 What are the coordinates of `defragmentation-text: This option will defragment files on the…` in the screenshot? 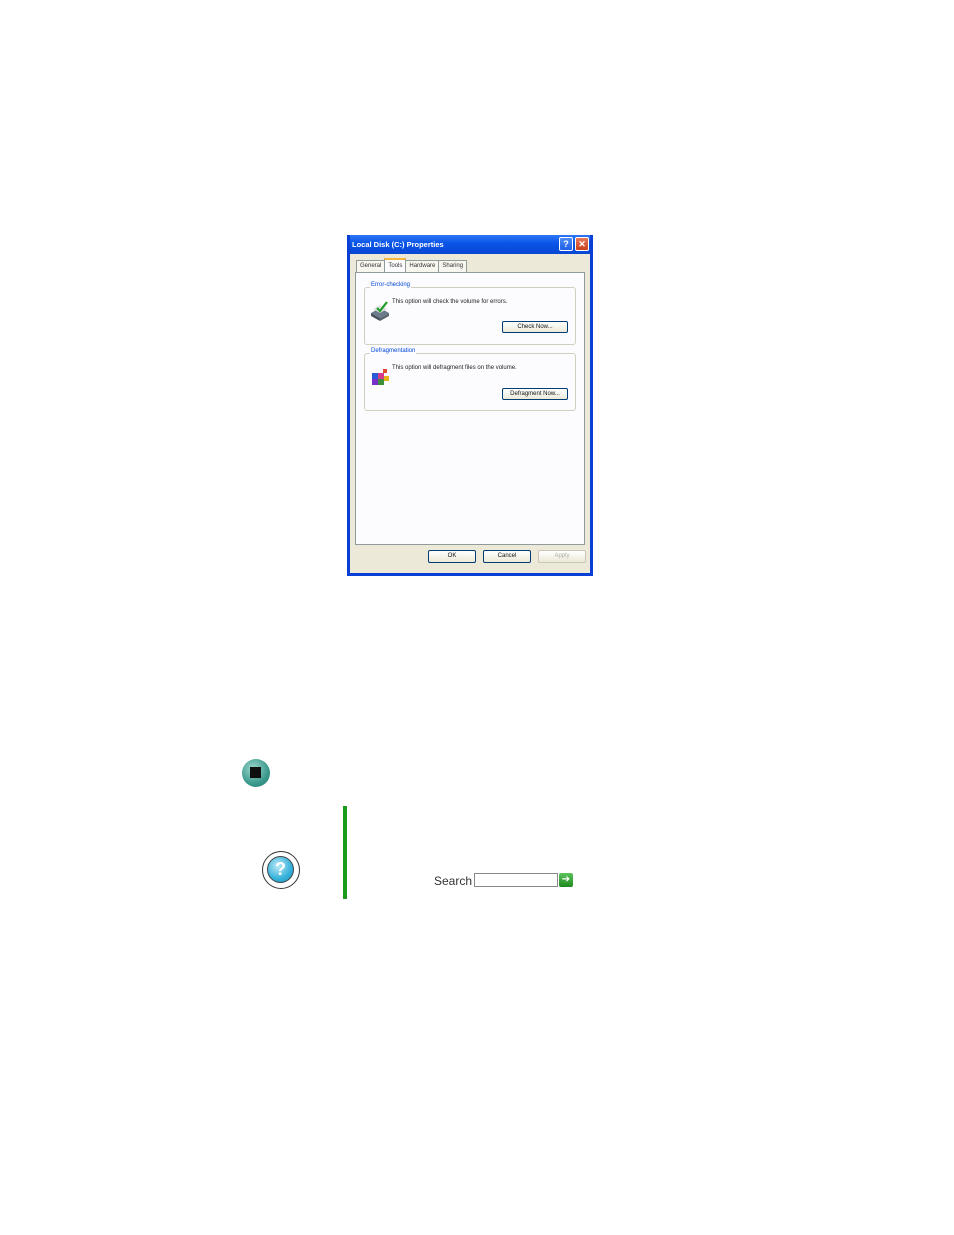 It's located at (454, 368).